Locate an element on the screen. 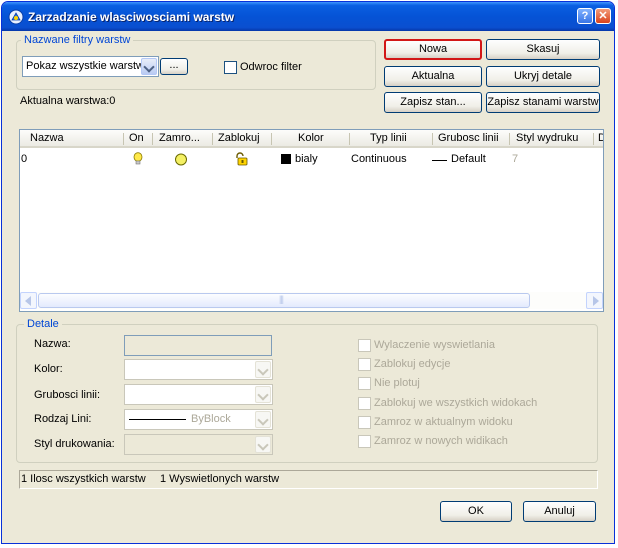 This screenshot has width=618, height=548. scroll-grip: ||| is located at coordinates (281, 299).